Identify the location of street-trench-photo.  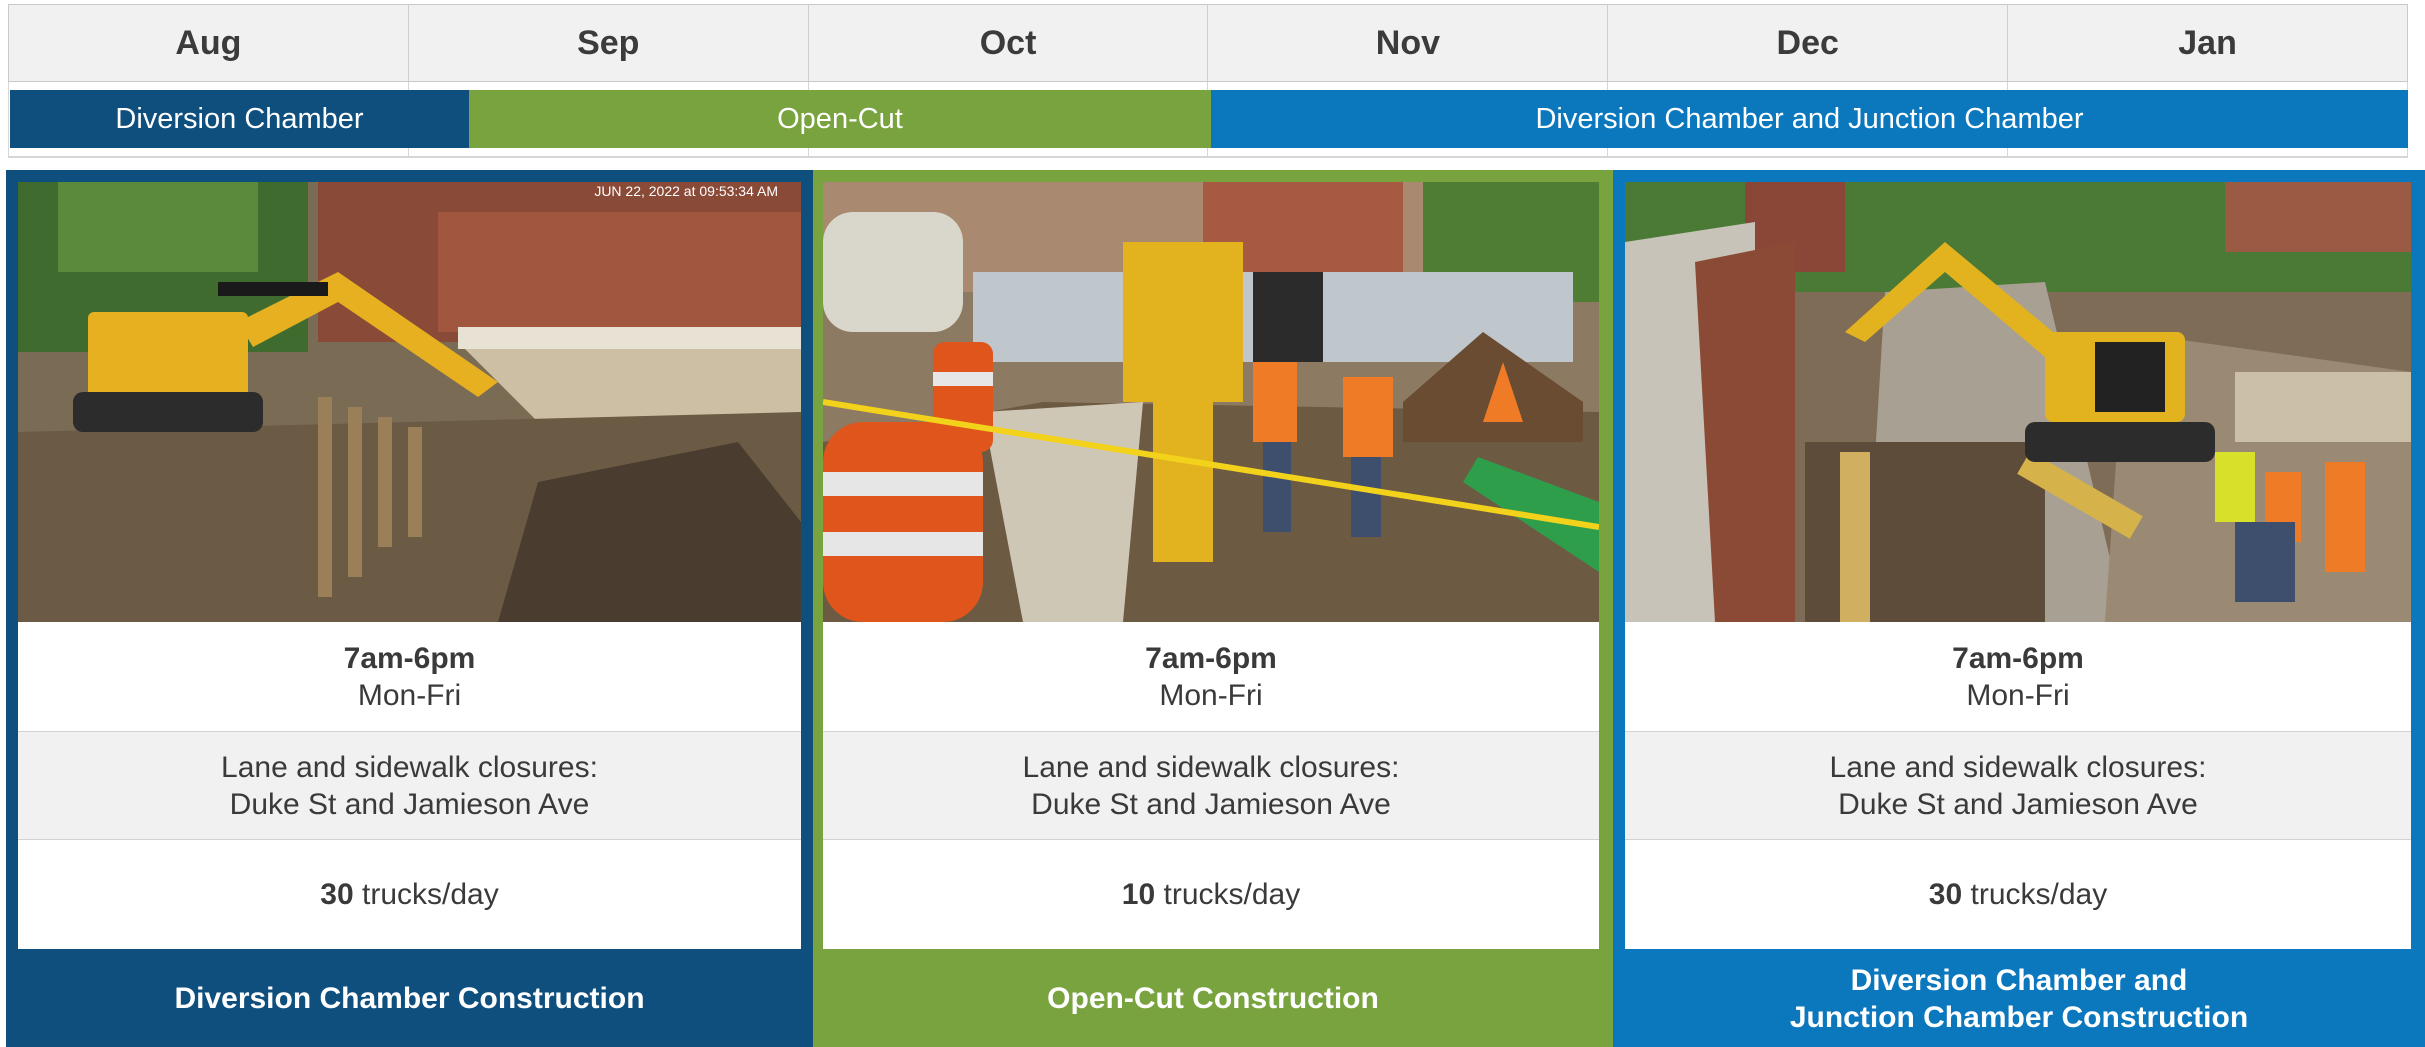
(1211, 402).